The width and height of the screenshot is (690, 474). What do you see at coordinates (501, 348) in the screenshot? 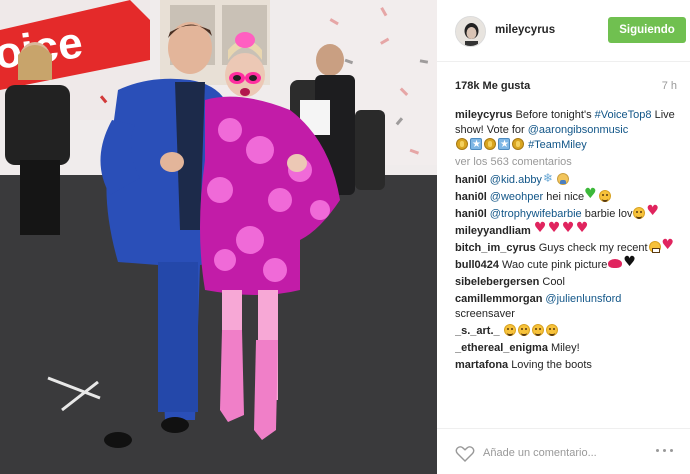
I see `comment-username: _ethereal_enigma` at bounding box center [501, 348].